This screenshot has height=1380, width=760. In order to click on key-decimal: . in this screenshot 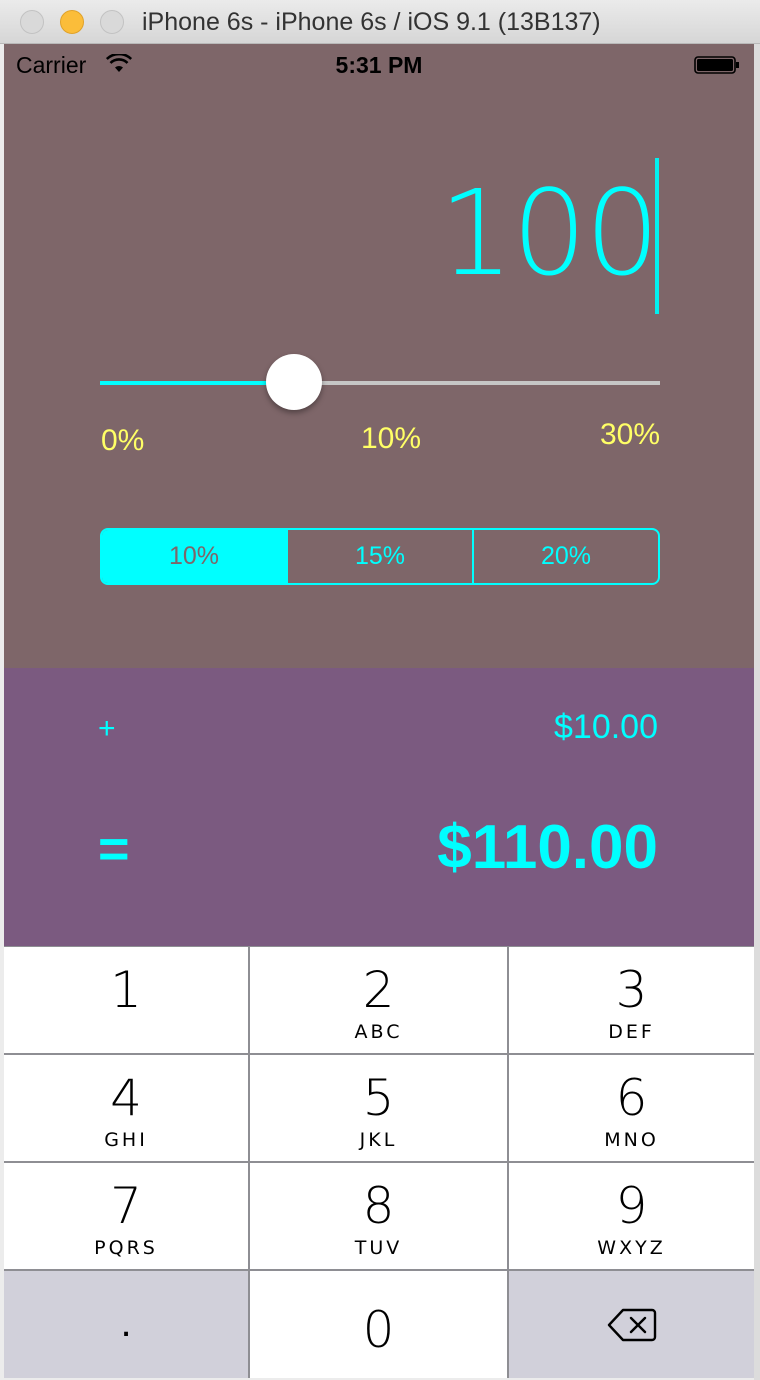, I will do `click(126, 1324)`.